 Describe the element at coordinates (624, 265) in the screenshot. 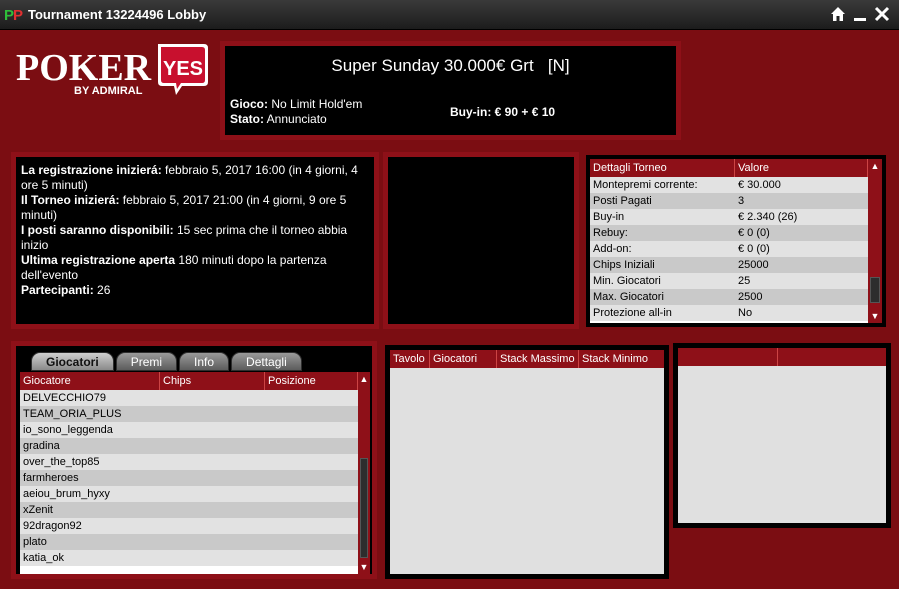

I see `detail-label: Chips Iniziali` at that location.